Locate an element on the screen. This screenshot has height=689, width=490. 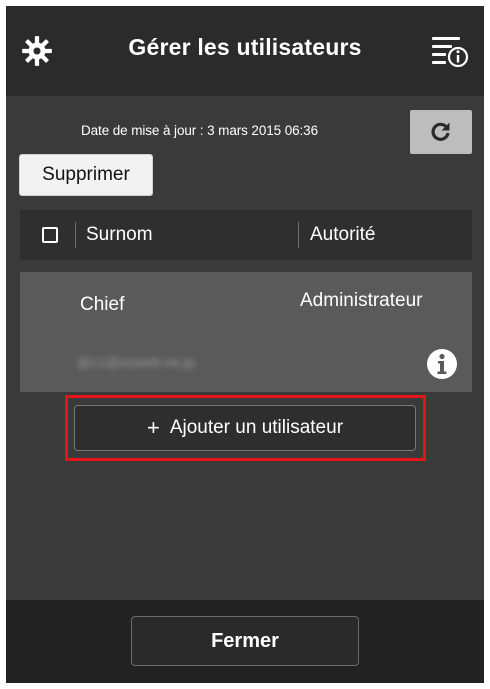
column-header-authority: Autorité is located at coordinates (343, 234).